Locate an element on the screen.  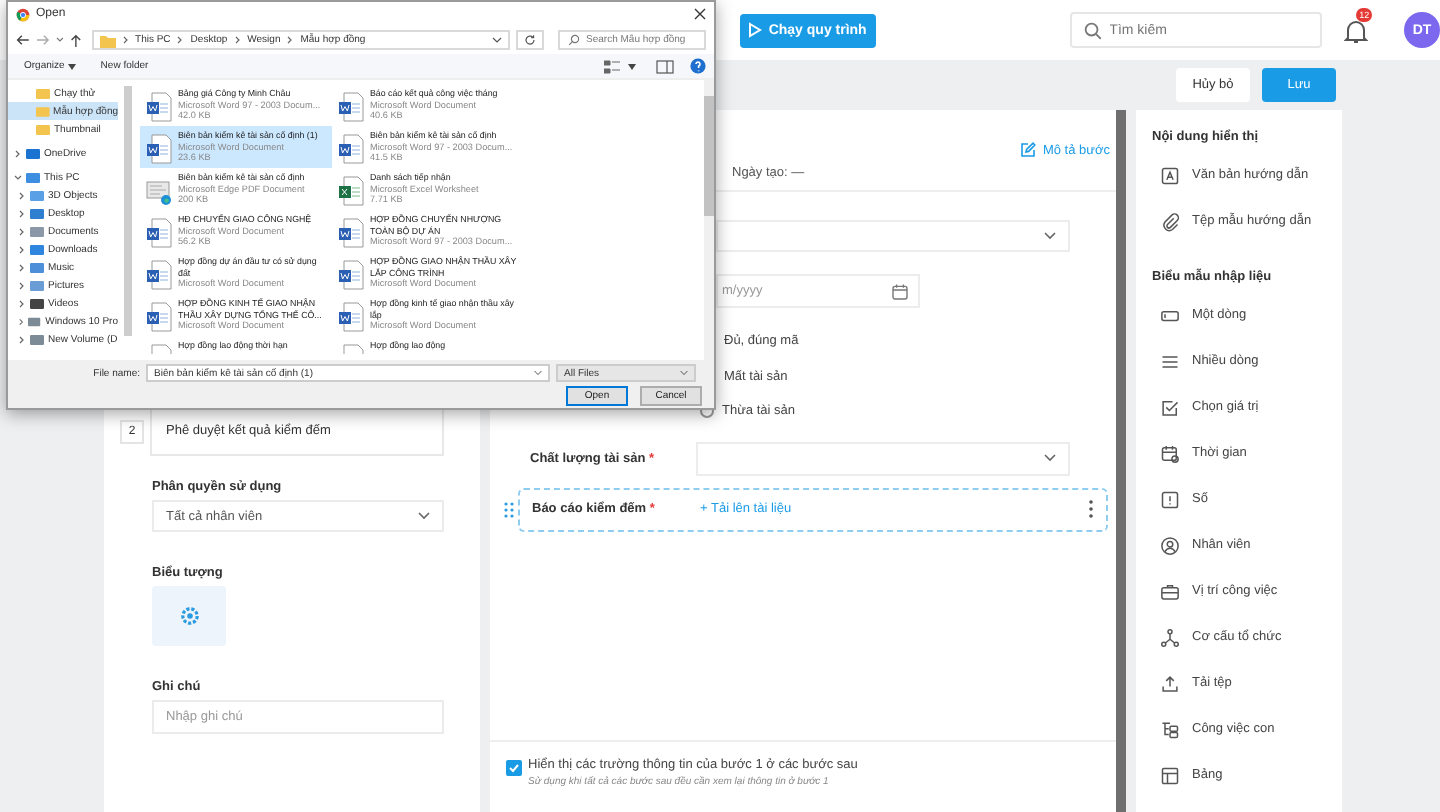
refresh-icon is located at coordinates (530, 40).